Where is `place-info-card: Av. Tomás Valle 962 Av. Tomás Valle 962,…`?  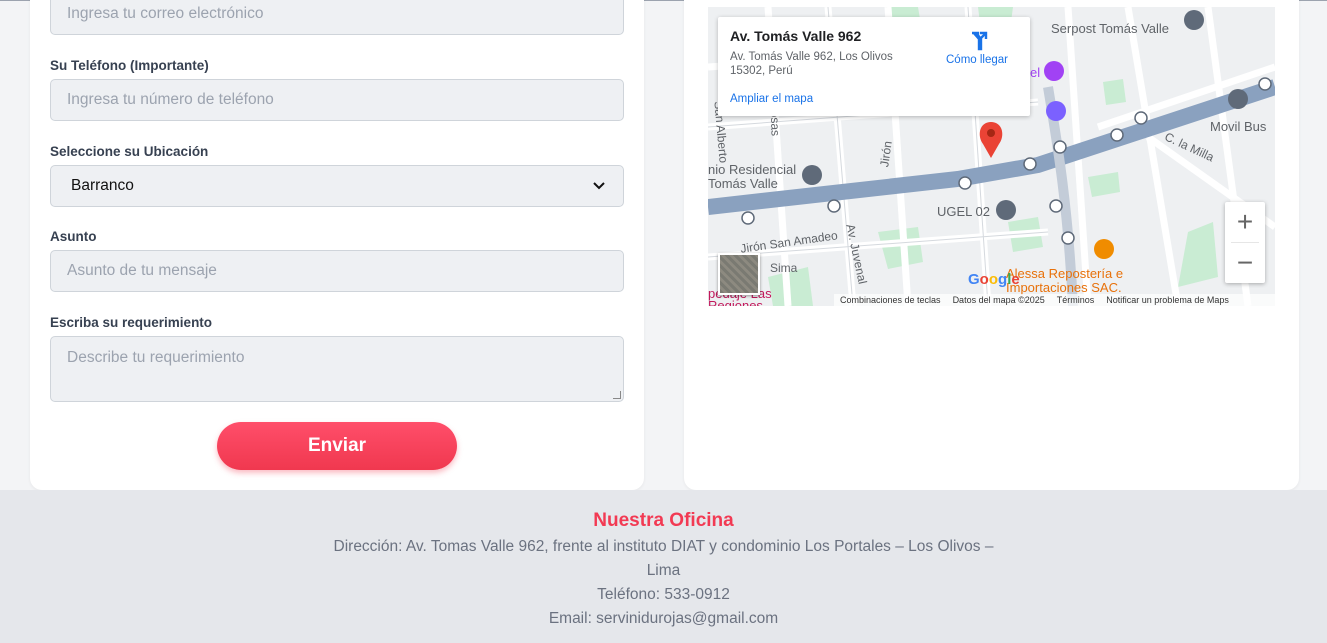
place-info-card: Av. Tomás Valle 962 Av. Tomás Valle 962,… is located at coordinates (874, 66).